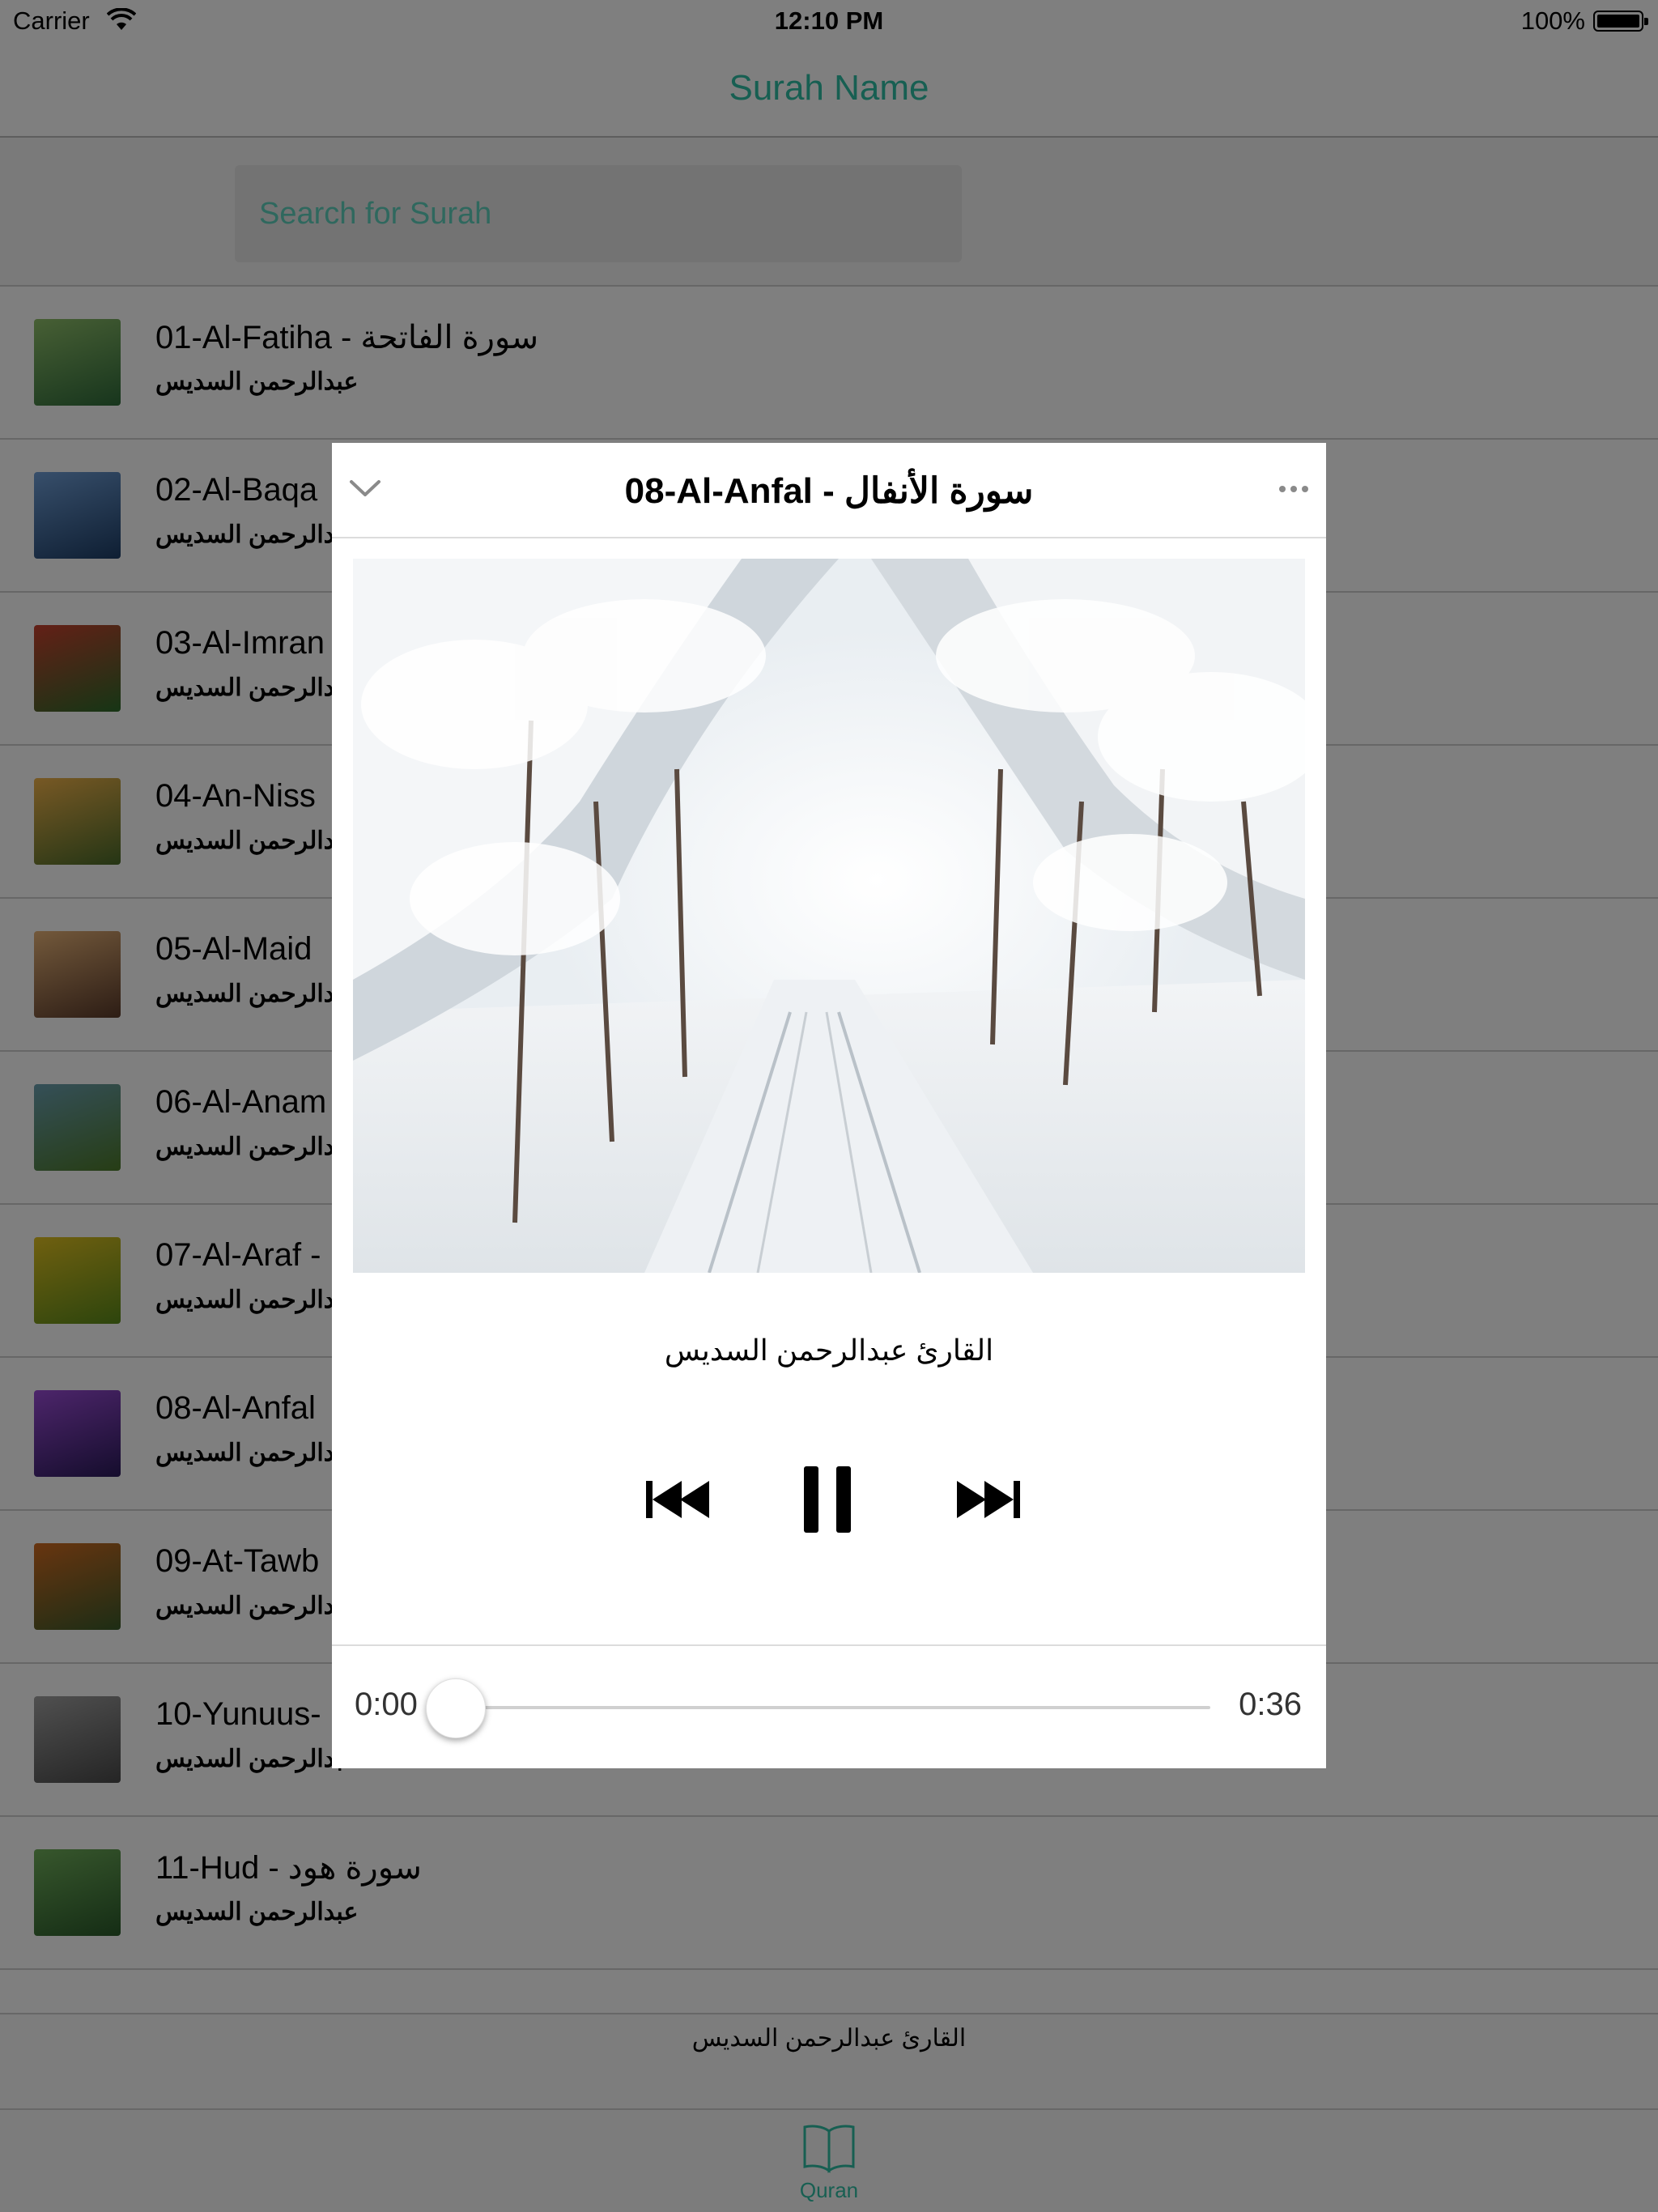 The width and height of the screenshot is (1658, 2212). Describe the element at coordinates (829, 1351) in the screenshot. I see `reciter-name: القارئ عبدالرحمن السديس` at that location.